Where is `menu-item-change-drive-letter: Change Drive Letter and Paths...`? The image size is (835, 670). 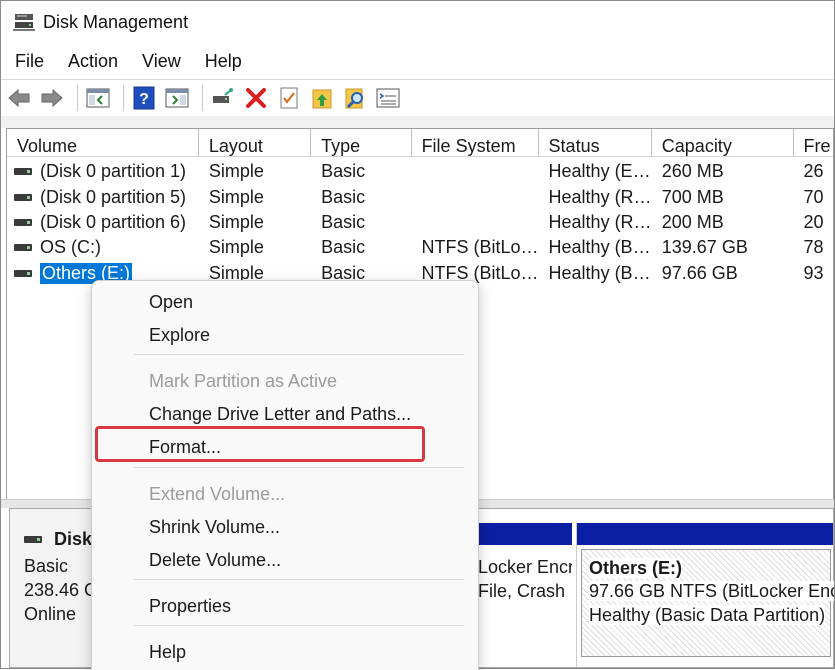
menu-item-change-drive-letter: Change Drive Letter and Paths... is located at coordinates (280, 414).